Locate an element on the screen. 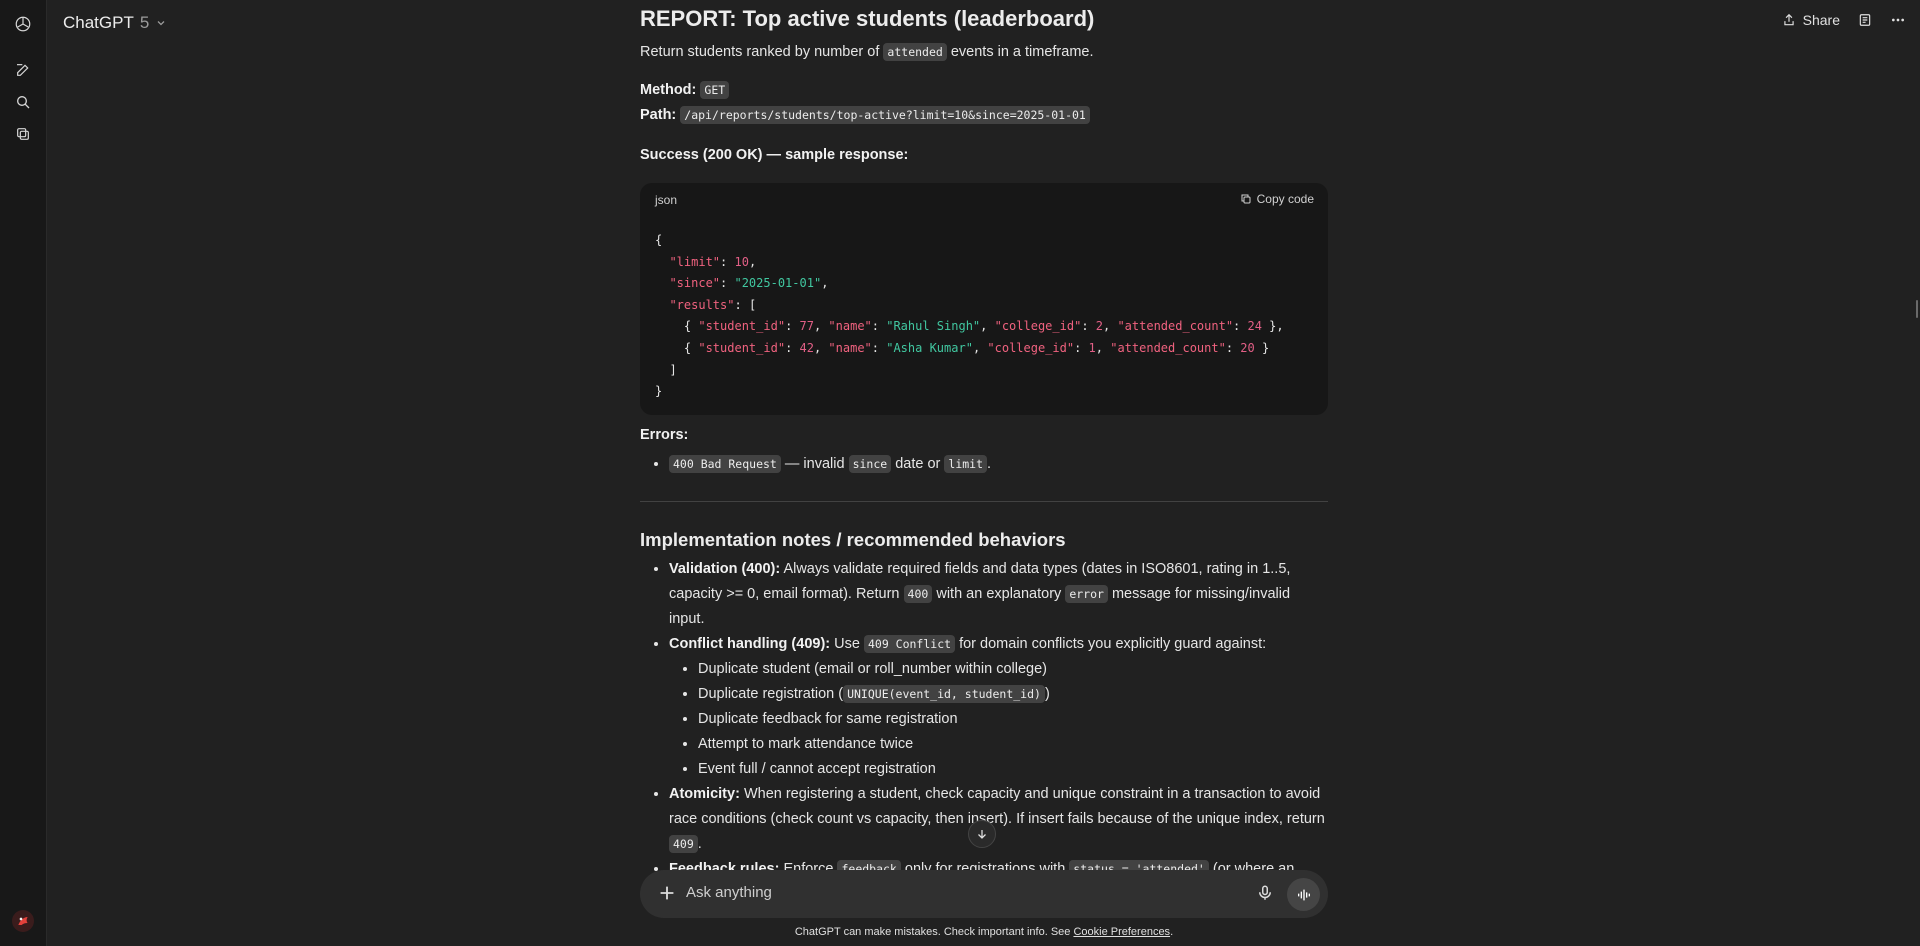  prompt-input is located at coordinates (956, 892).